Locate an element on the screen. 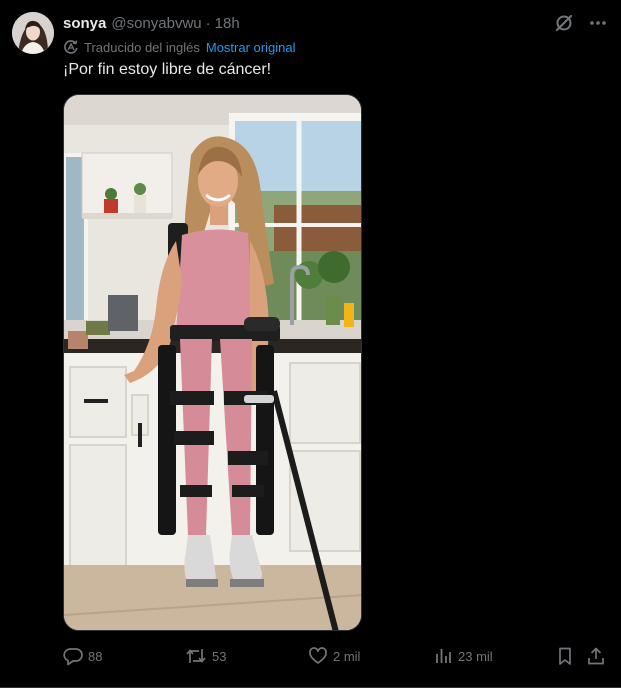  like-button: 2 mil is located at coordinates (334, 656).